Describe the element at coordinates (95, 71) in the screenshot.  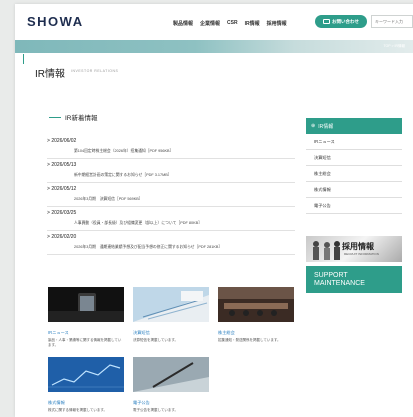
I see `page-subtitle: INVESTOR RELATIONS` at that location.